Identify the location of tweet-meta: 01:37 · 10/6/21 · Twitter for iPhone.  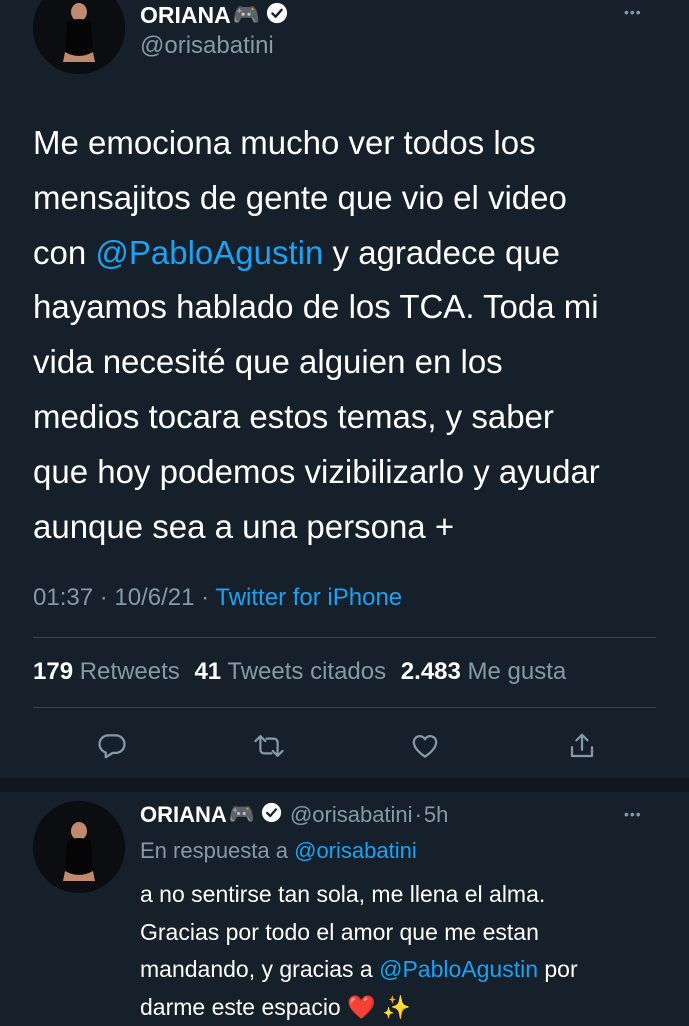
(217, 598).